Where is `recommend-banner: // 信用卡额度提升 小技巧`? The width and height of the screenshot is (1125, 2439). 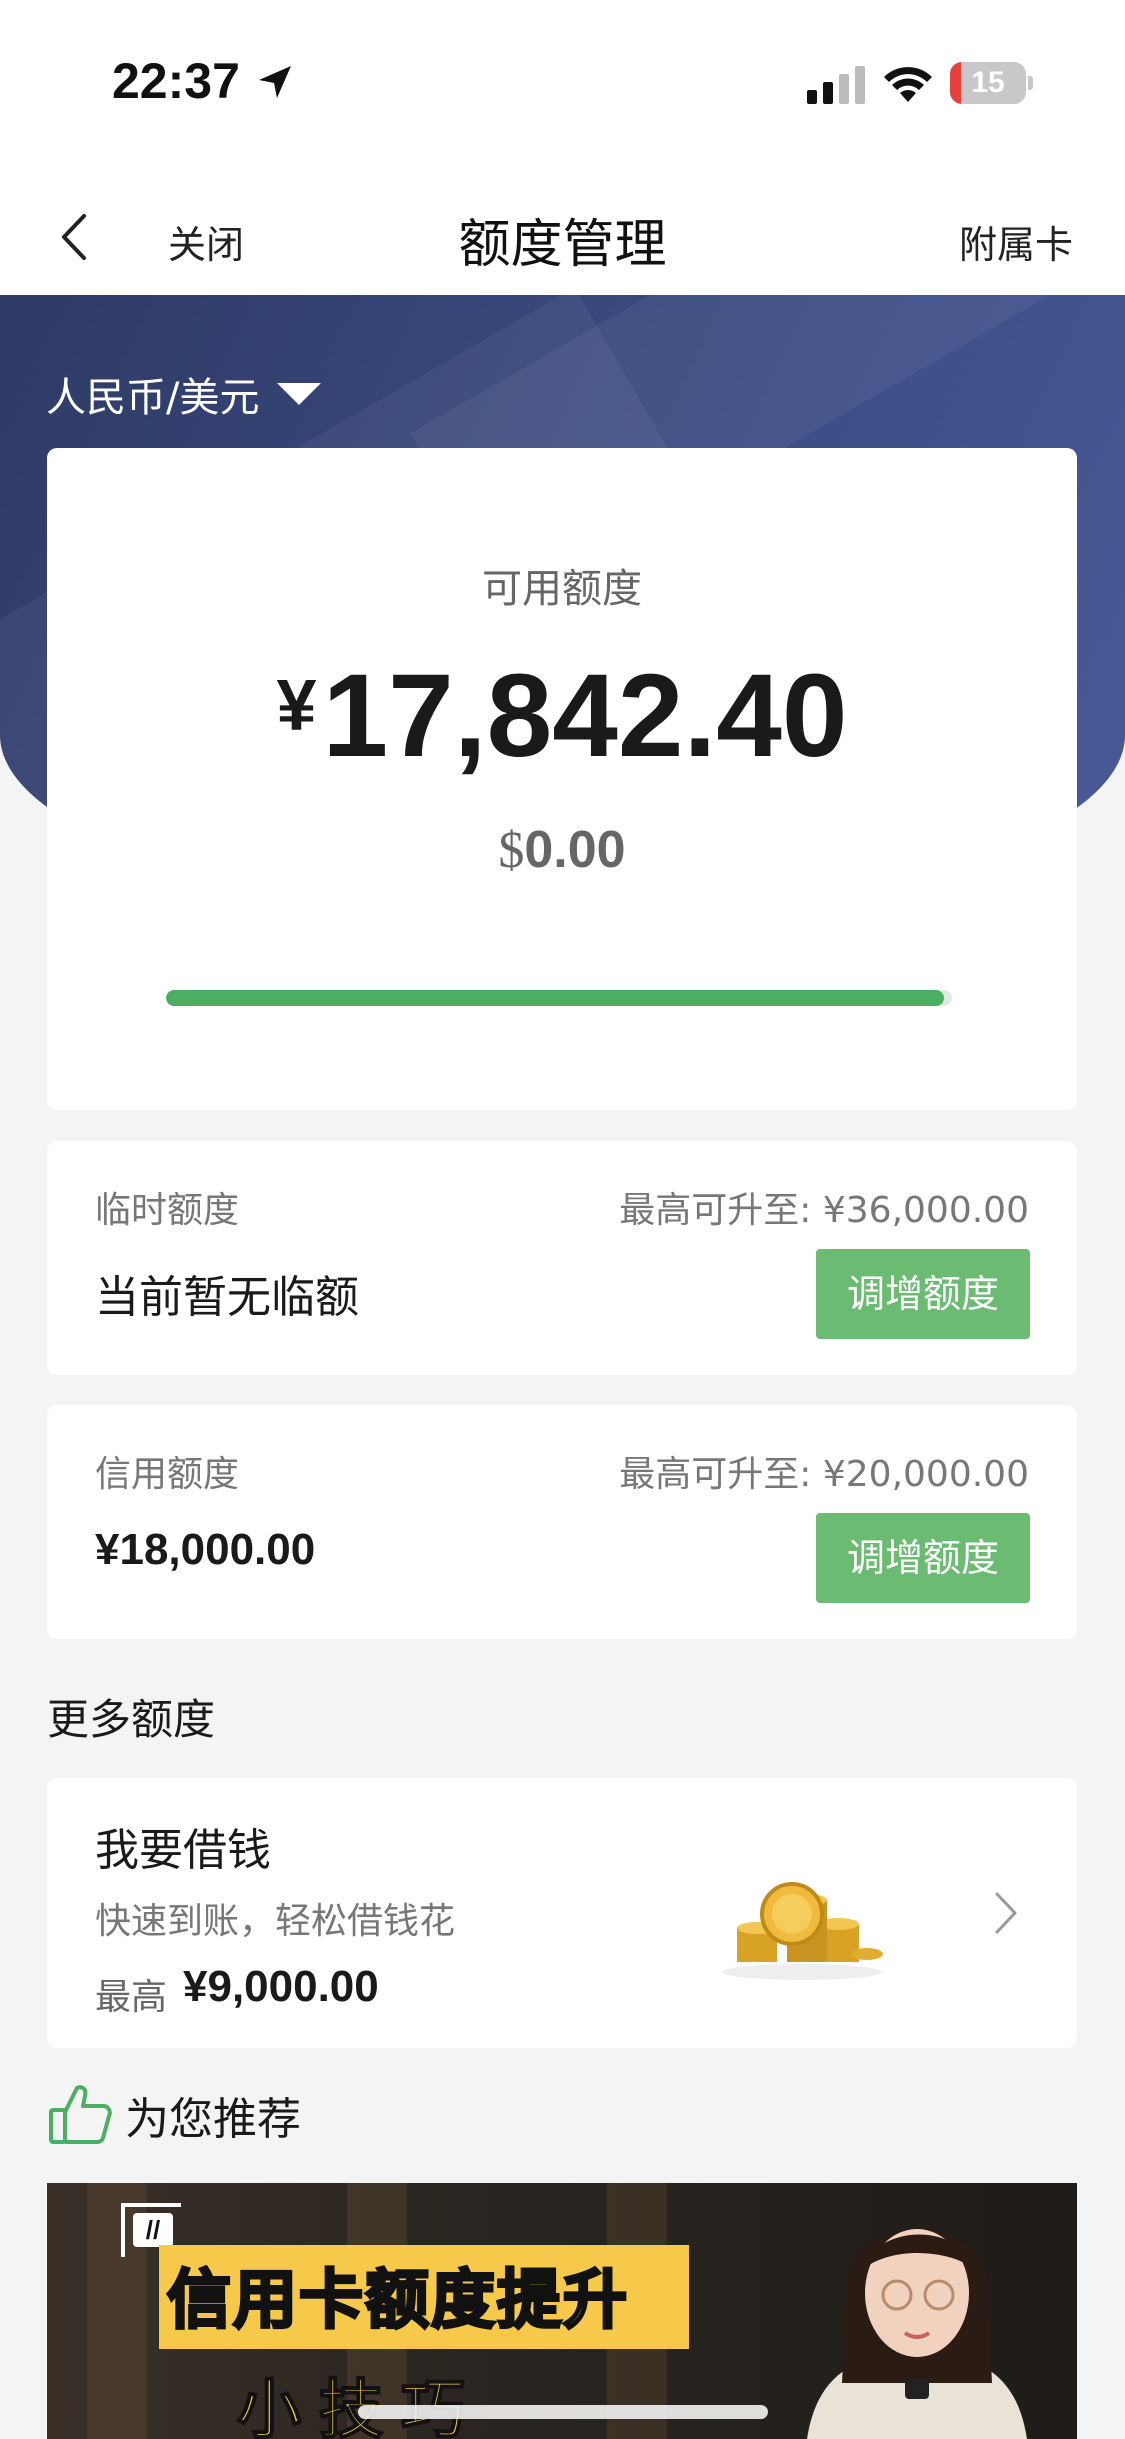 recommend-banner: // 信用卡额度提升 小技巧 is located at coordinates (562, 2311).